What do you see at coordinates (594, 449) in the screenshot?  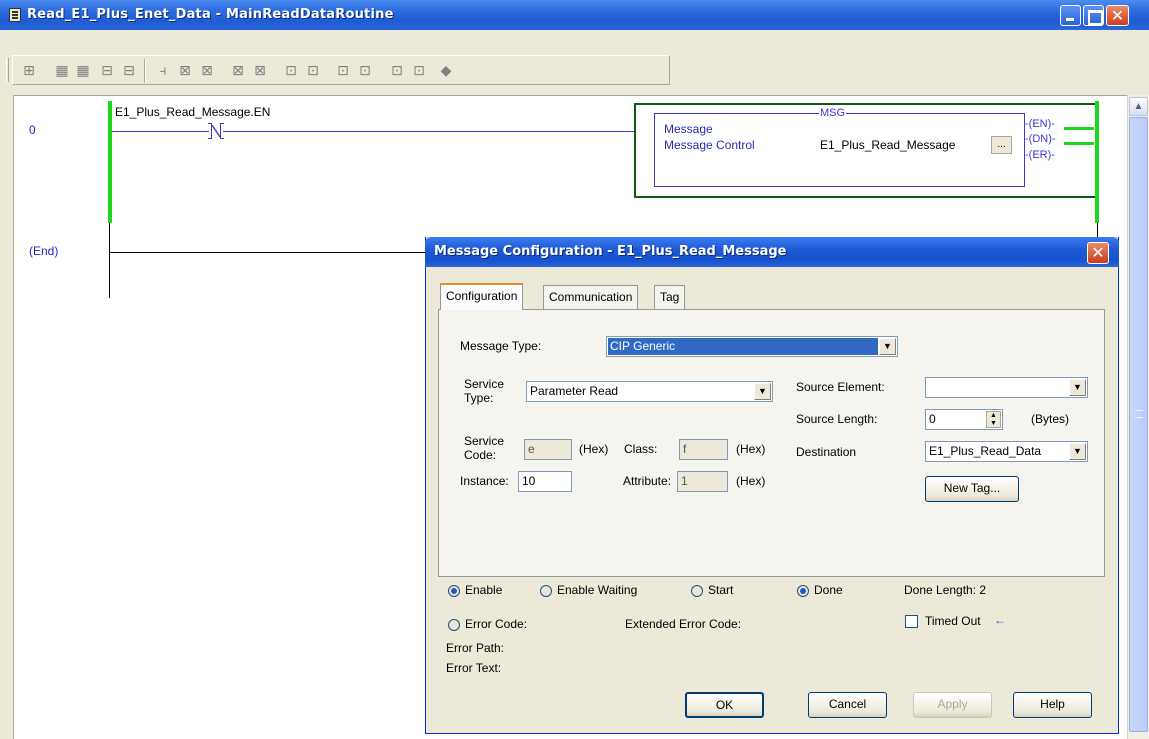 I see `service-code-unit: (Hex)` at bounding box center [594, 449].